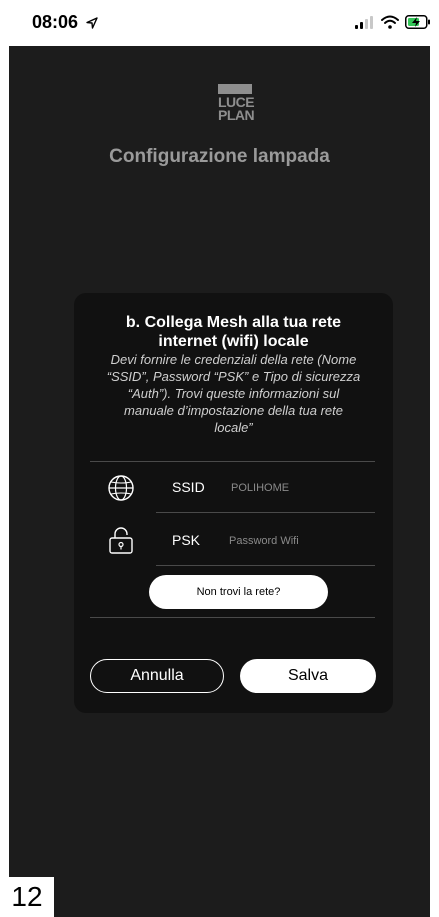  I want to click on luceplan-logo: LUCE PLAN, so click(236, 106).